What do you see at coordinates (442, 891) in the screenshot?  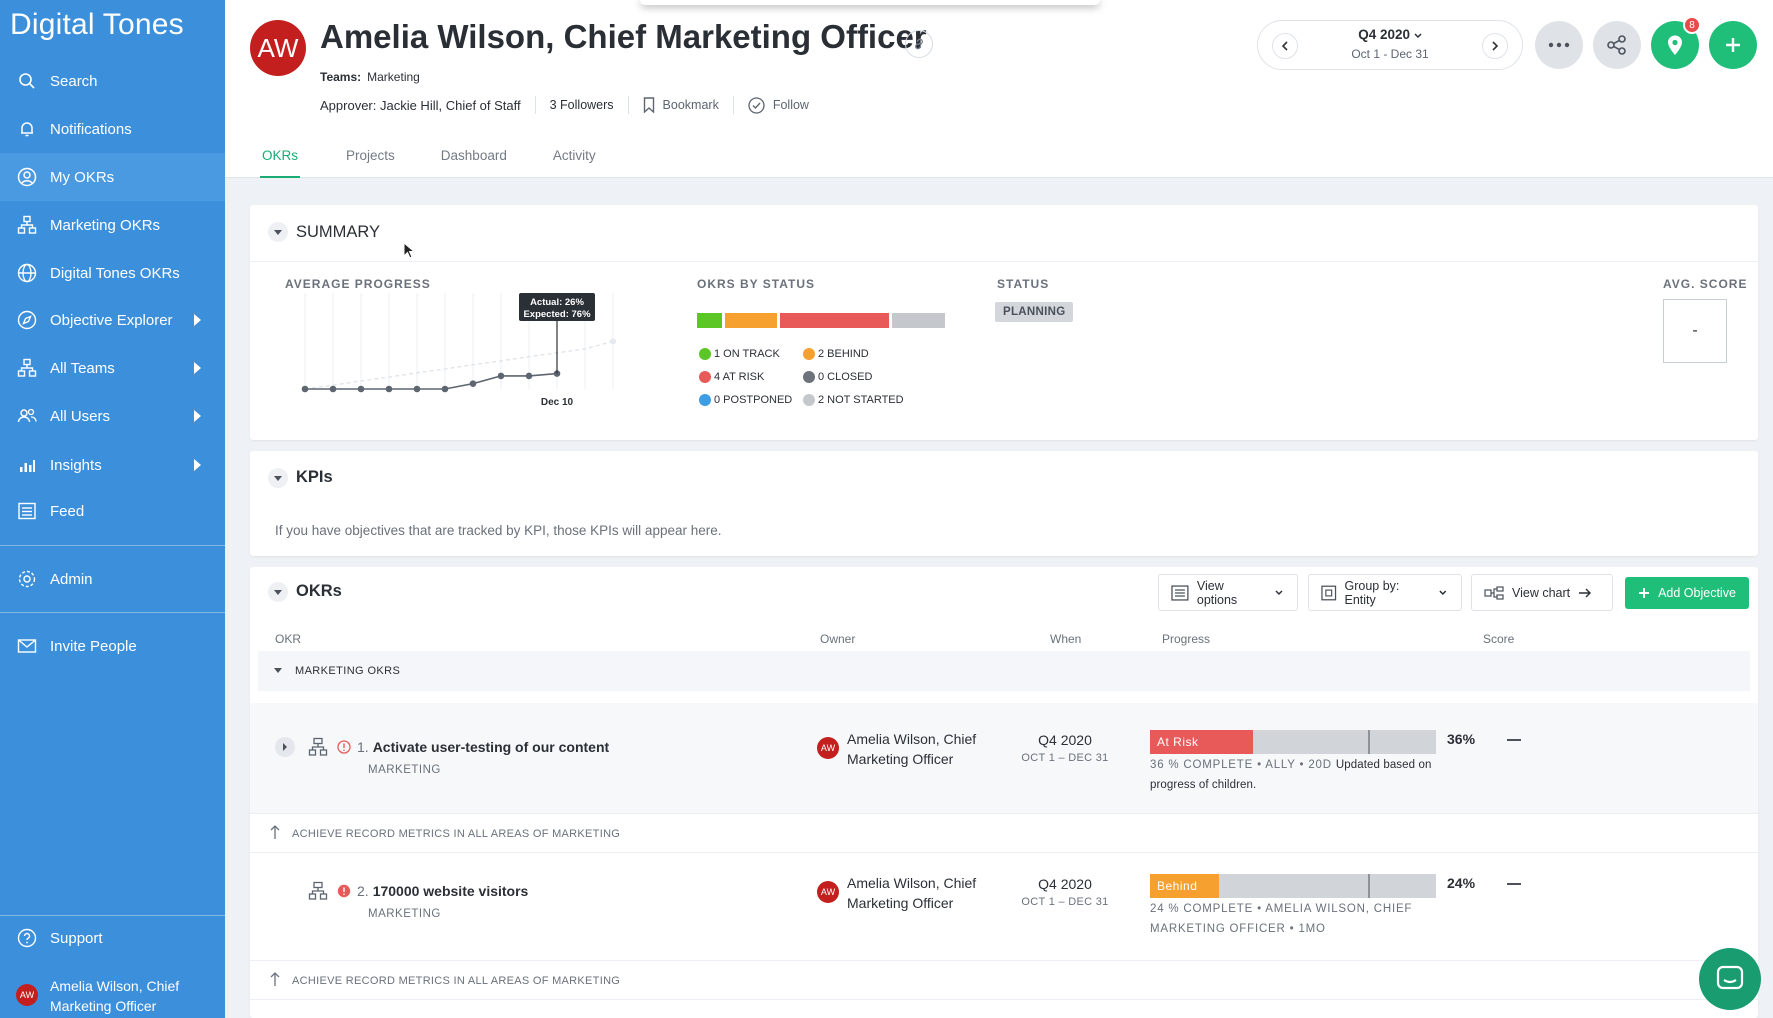 I see `okr-title-link: 2. 170000 website visitors` at bounding box center [442, 891].